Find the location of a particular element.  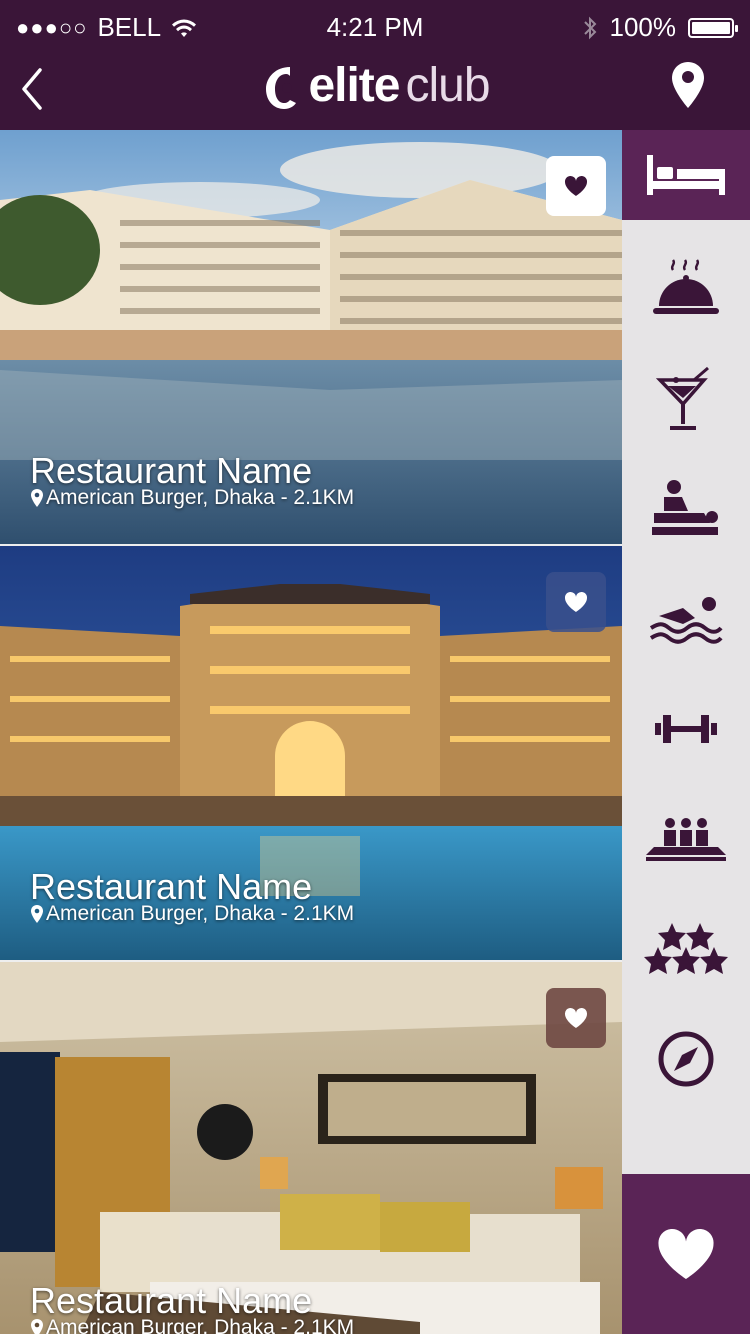

bluetooth-icon is located at coordinates (589, 27).